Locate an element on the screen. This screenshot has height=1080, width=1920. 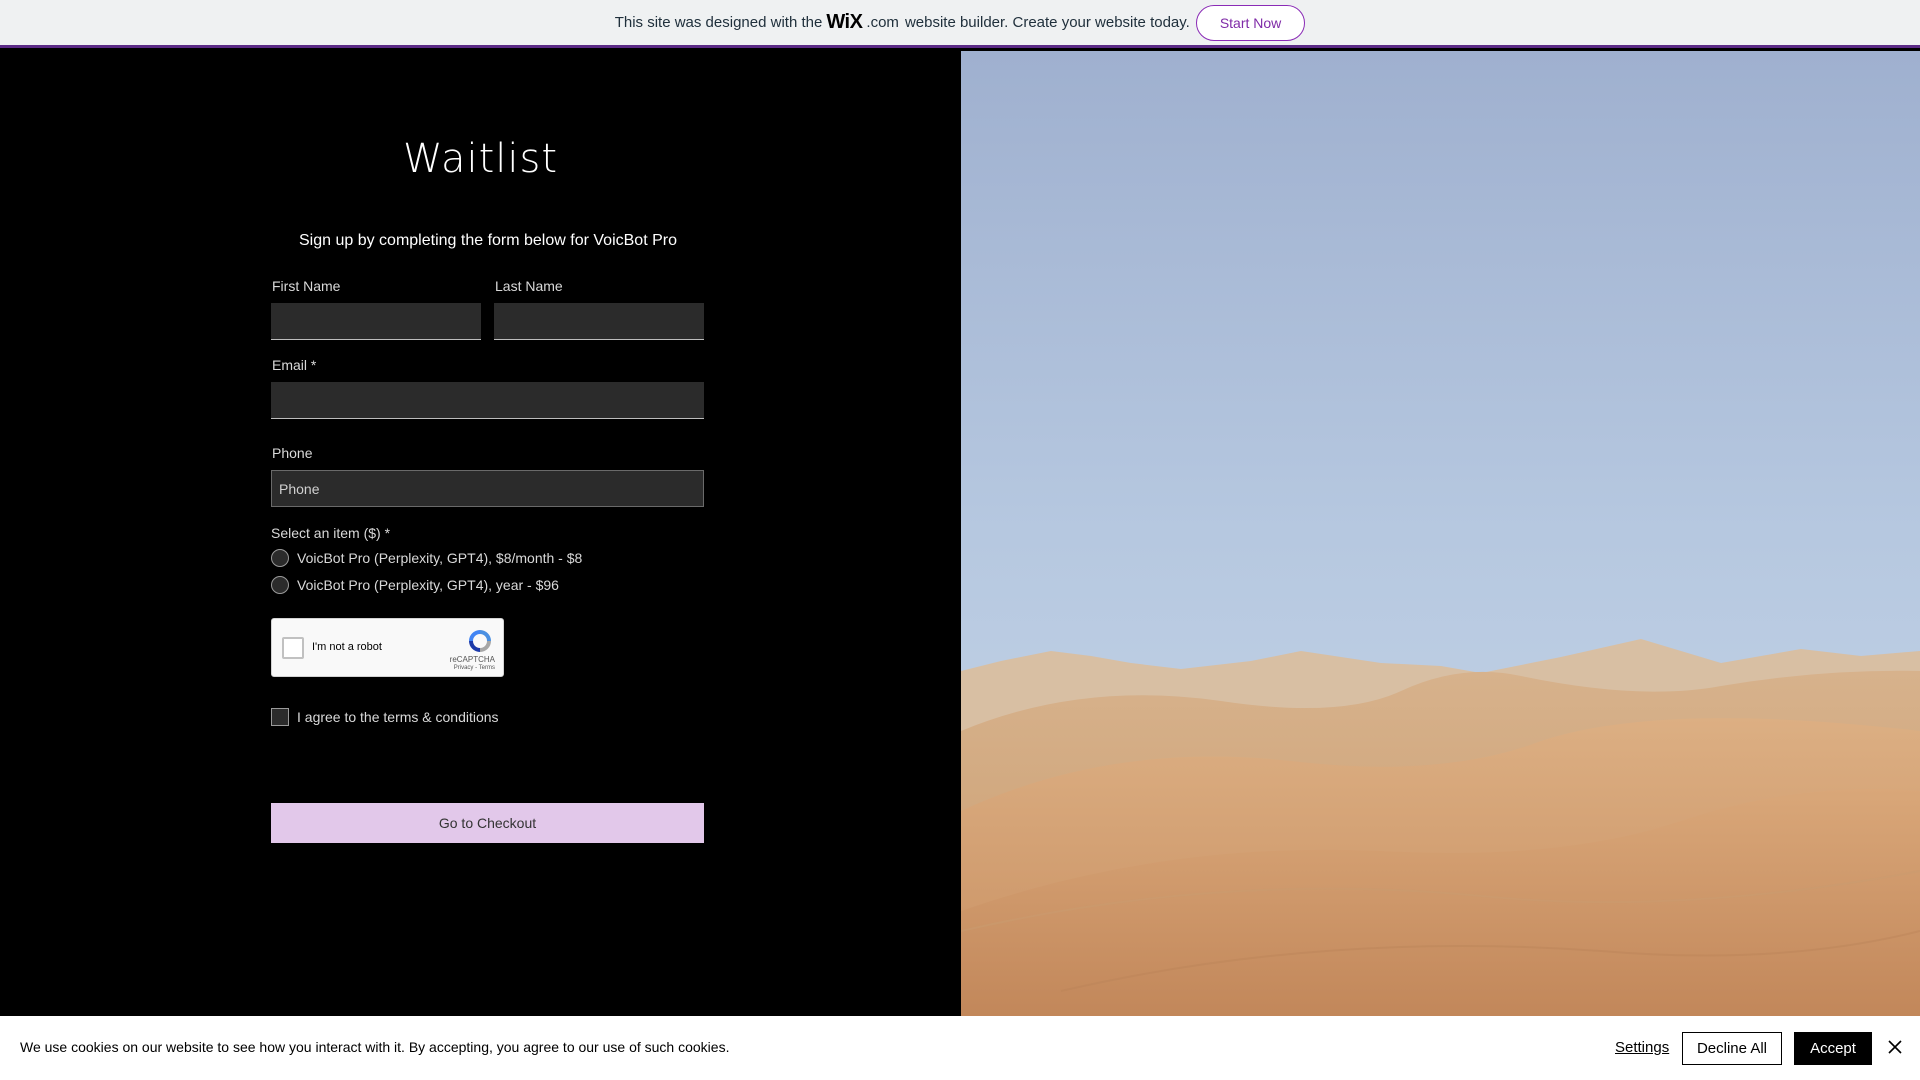
recaptcha-logo-icon is located at coordinates (480, 641).